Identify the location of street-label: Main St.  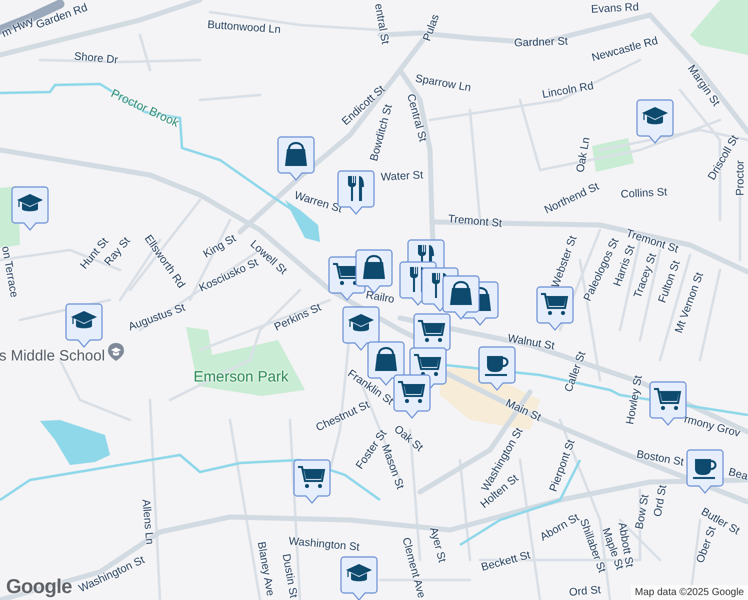
(523, 411).